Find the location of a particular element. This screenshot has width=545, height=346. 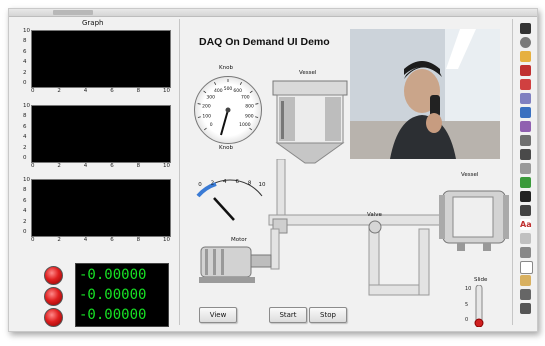

numeric-display: -0.00000 -0.00000 -0.00000 is located at coordinates (122, 295).